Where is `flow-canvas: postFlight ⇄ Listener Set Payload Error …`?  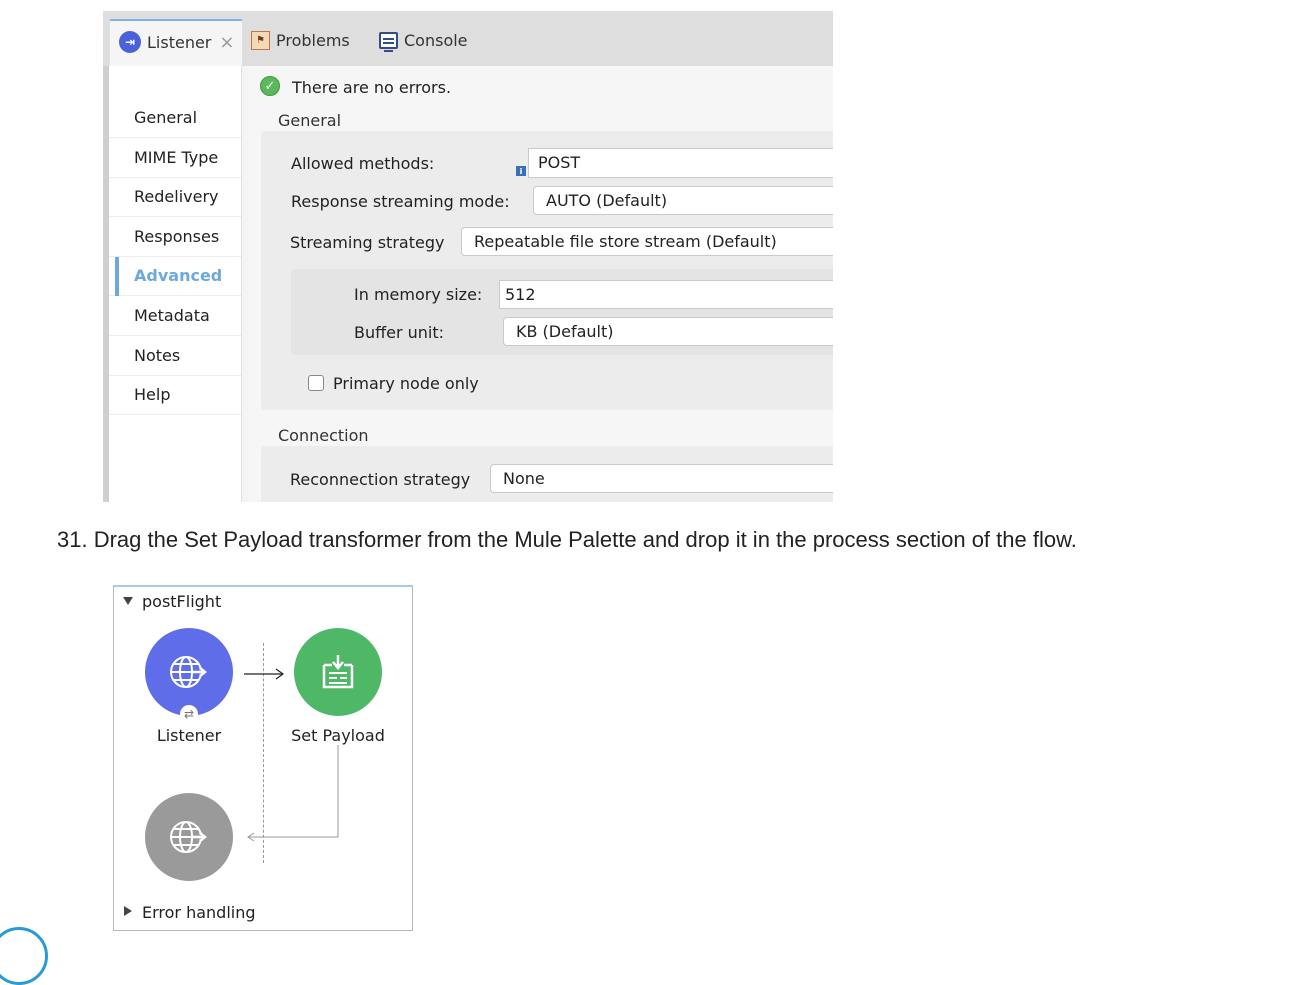 flow-canvas: postFlight ⇄ Listener Set Payload Error … is located at coordinates (263, 758).